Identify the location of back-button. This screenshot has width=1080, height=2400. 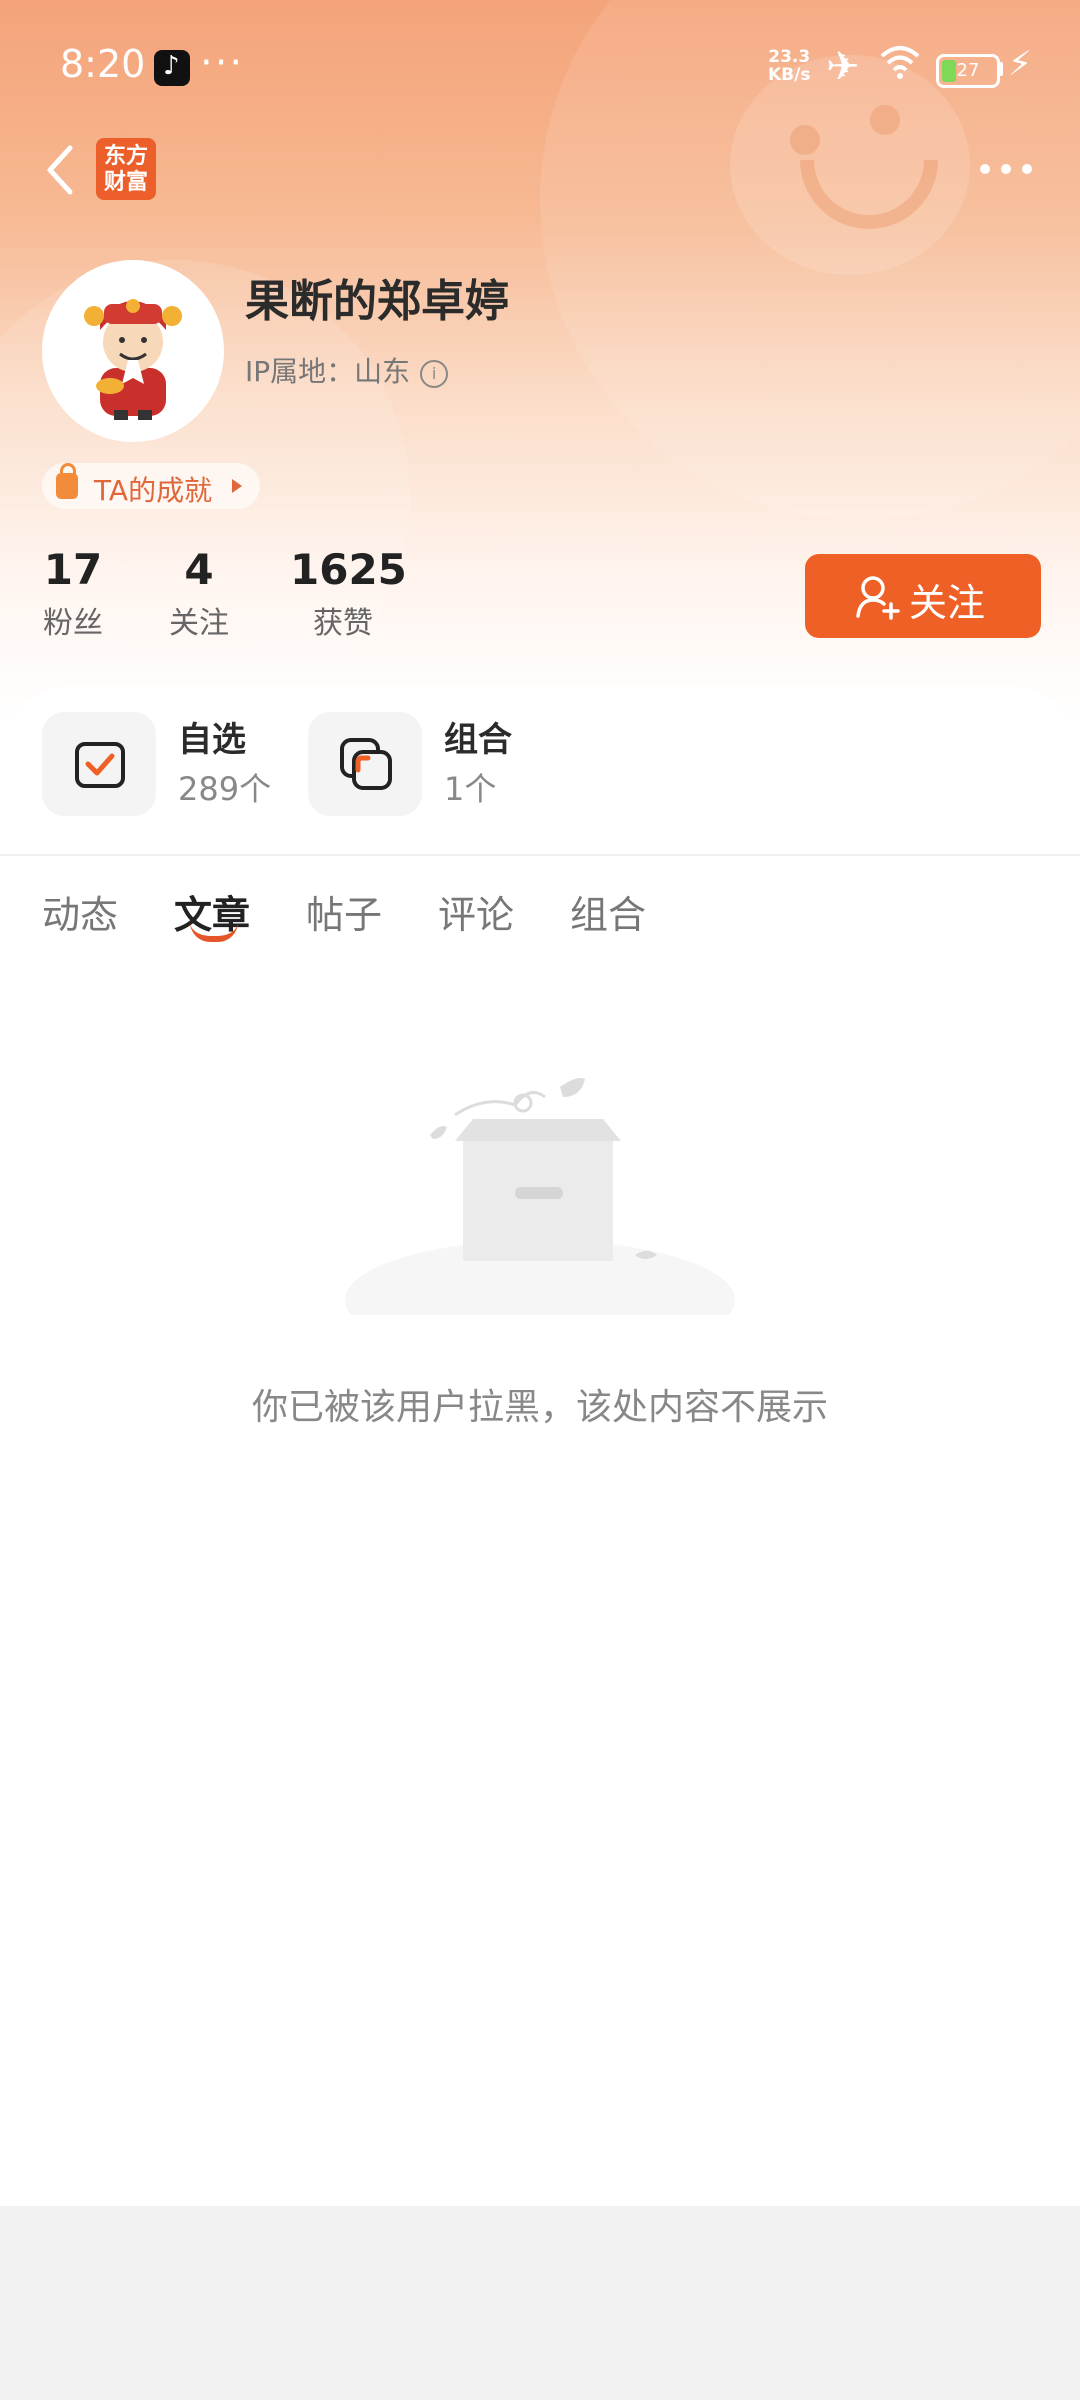
(60, 170).